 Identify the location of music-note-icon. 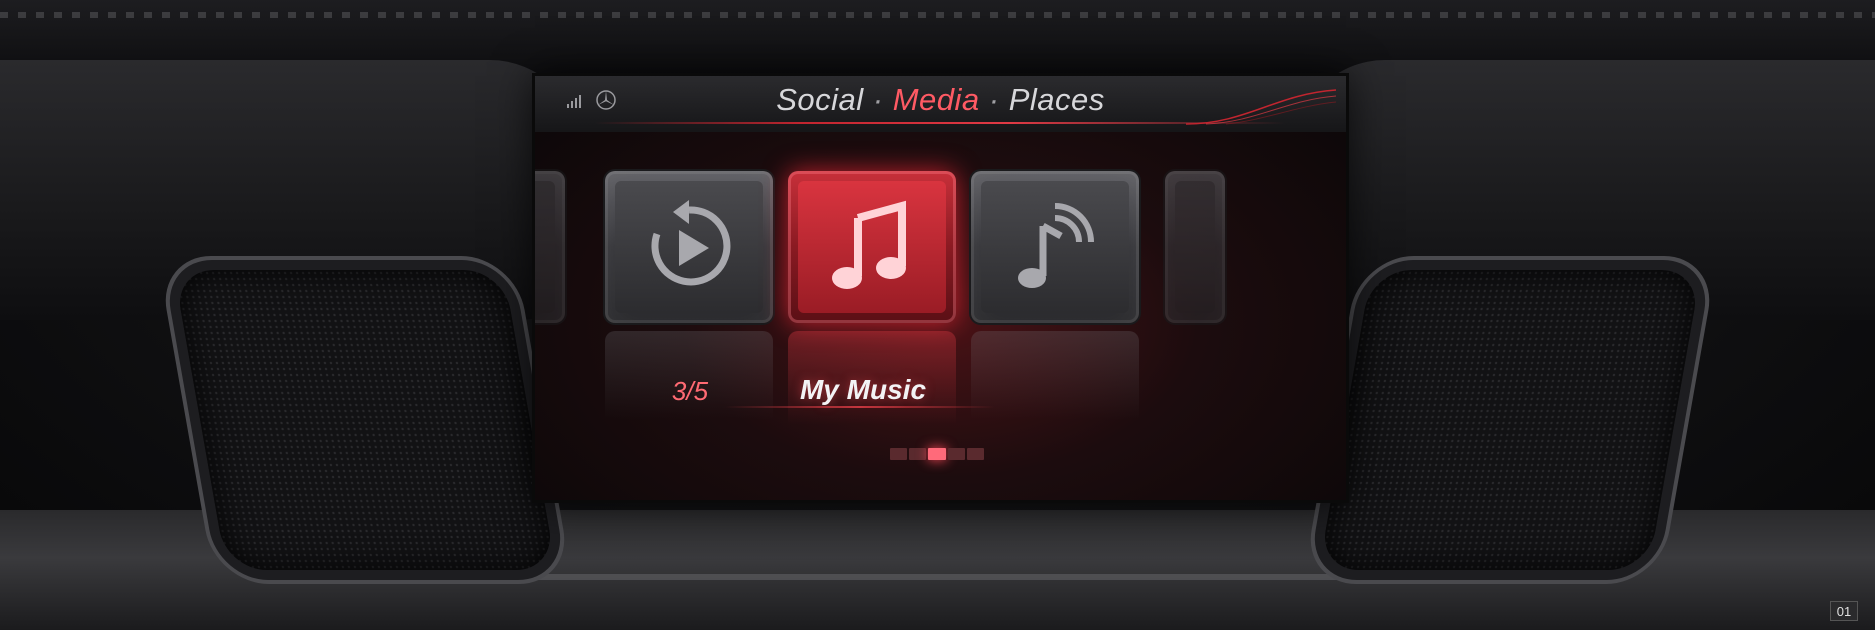
(869, 244).